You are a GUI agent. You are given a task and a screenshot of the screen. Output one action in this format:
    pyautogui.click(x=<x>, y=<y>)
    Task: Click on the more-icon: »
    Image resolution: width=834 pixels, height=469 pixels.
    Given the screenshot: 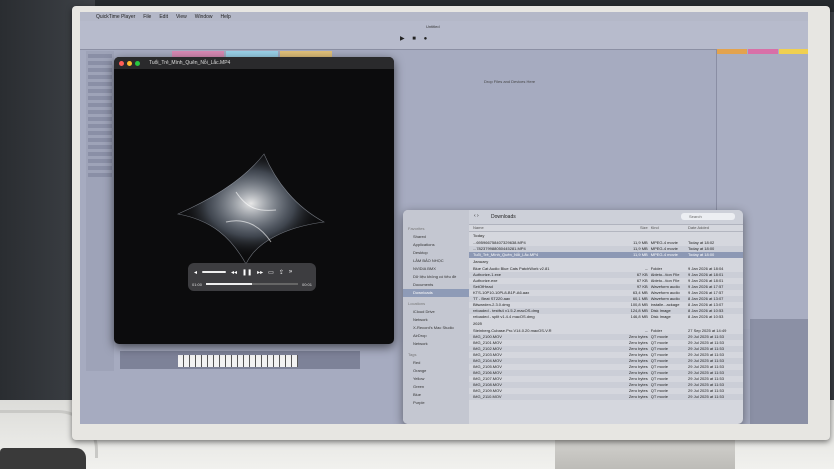 What is the action you would take?
    pyautogui.click(x=290, y=272)
    